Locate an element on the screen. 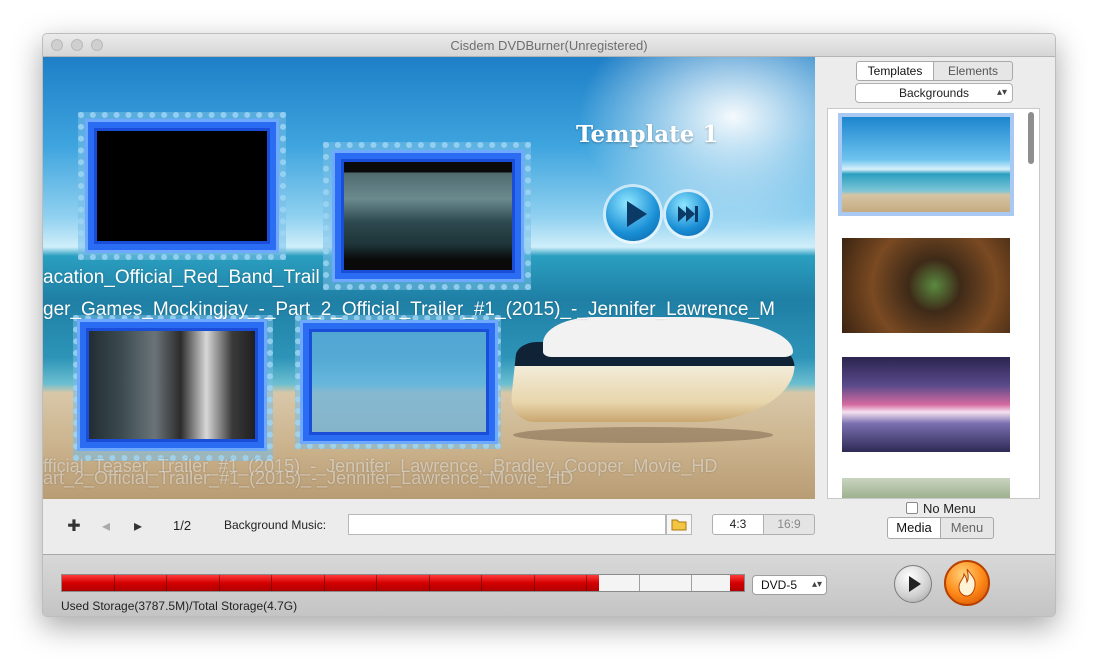  skip-forward-icon is located at coordinates (688, 214).